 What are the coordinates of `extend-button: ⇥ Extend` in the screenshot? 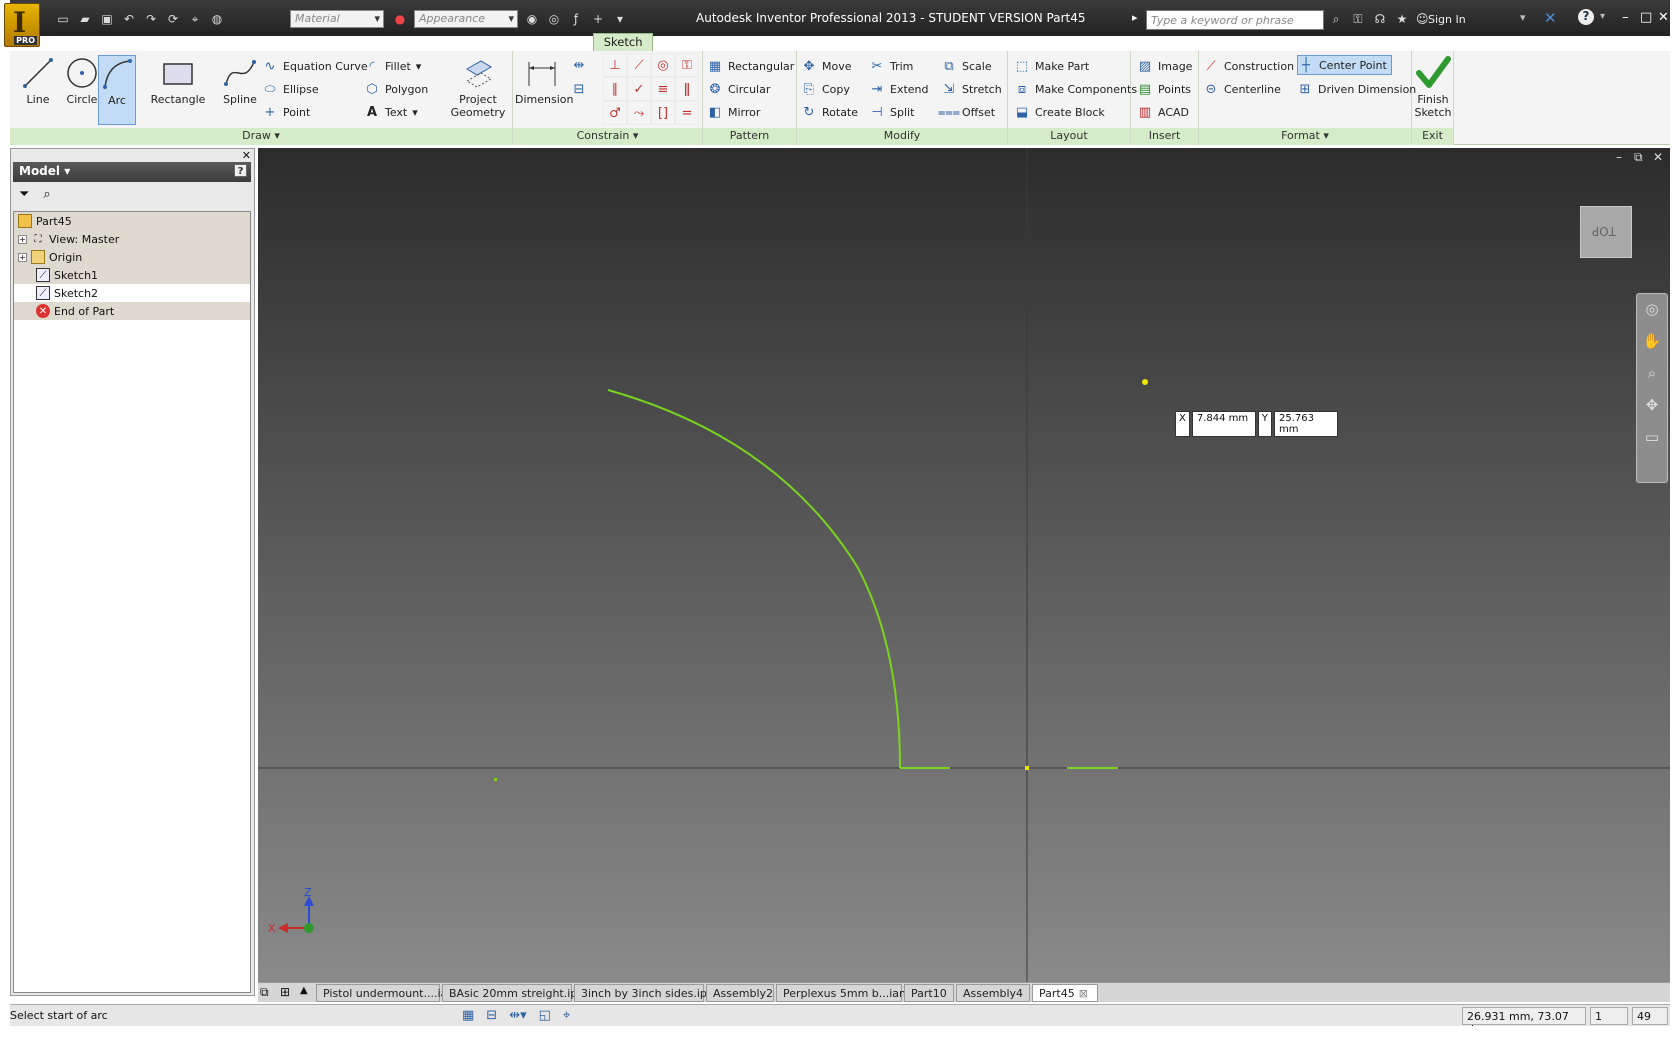 It's located at (899, 89).